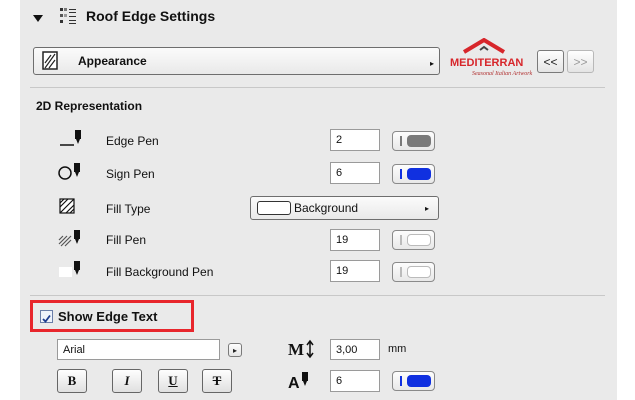 The width and height of the screenshot is (635, 400). Describe the element at coordinates (235, 350) in the screenshot. I see `font-dropdown-button: ▸` at that location.